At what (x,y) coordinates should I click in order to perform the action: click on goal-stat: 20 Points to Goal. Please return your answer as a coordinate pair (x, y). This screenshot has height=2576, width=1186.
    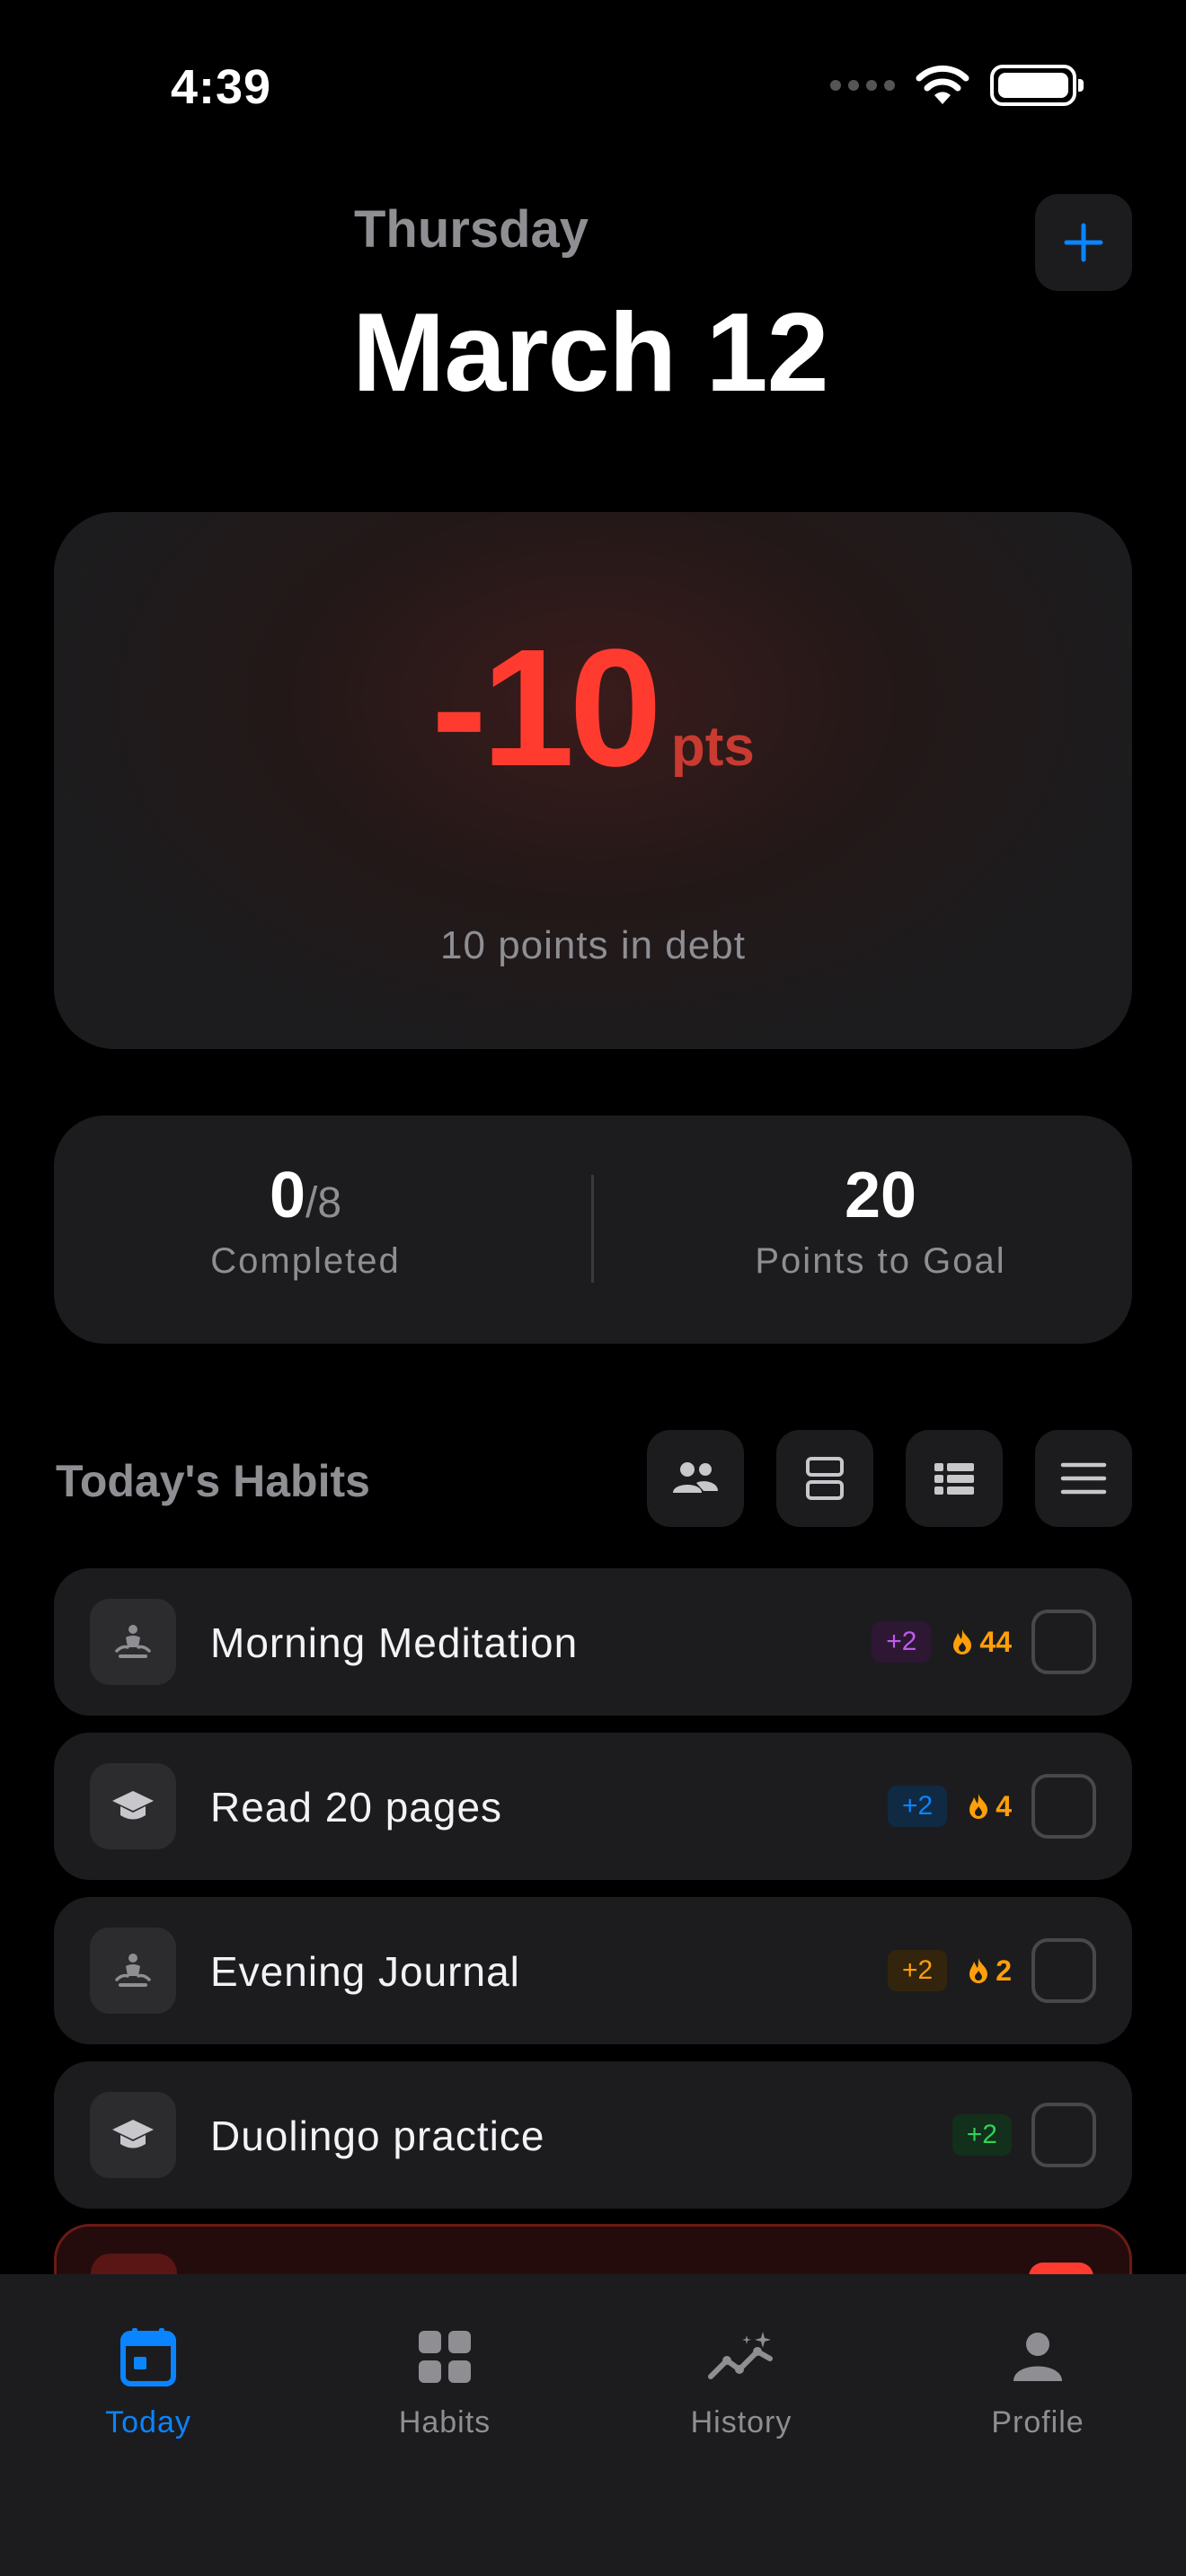
    Looking at the image, I should click on (880, 1220).